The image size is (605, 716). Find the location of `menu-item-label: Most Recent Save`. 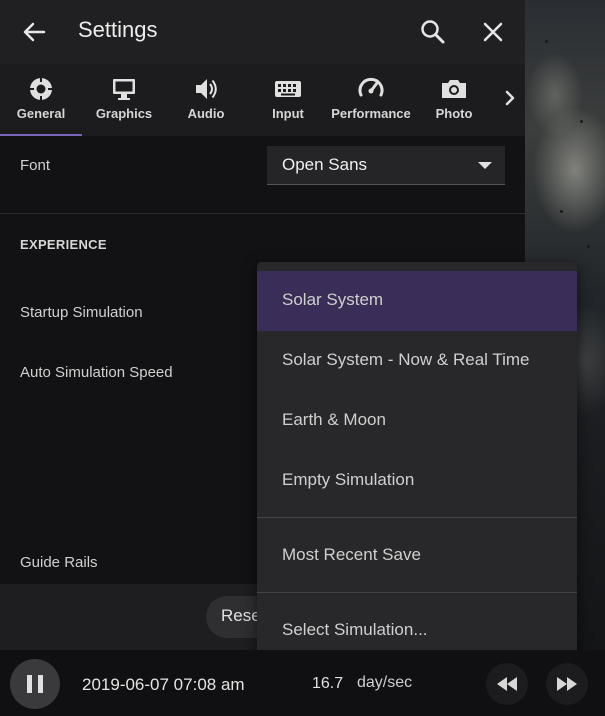

menu-item-label: Most Recent Save is located at coordinates (351, 554).